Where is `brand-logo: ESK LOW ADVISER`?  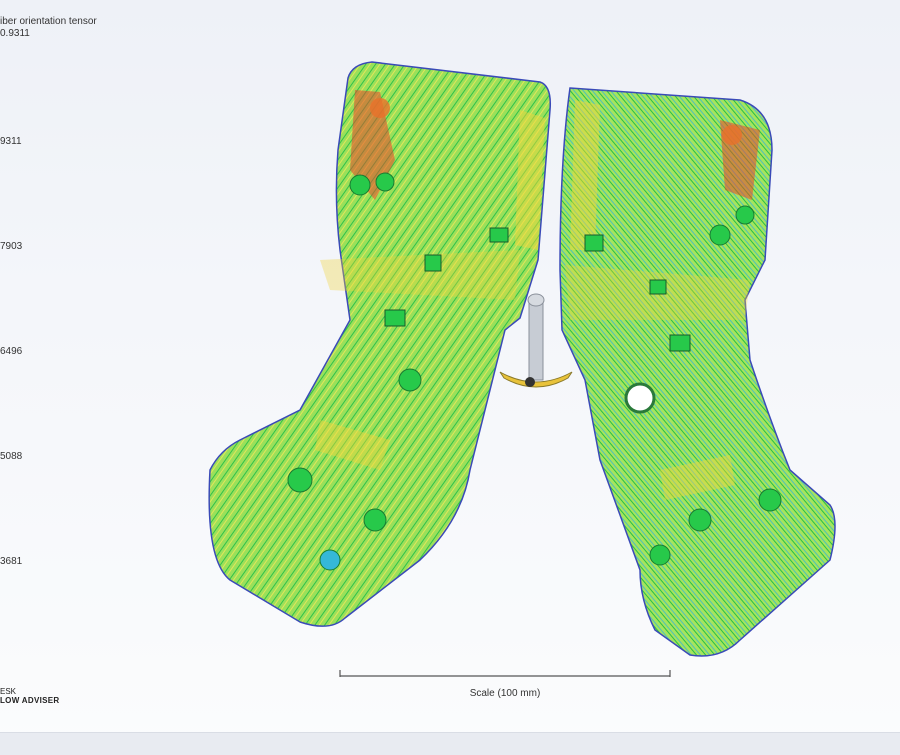
brand-logo: ESK LOW ADVISER is located at coordinates (29, 696).